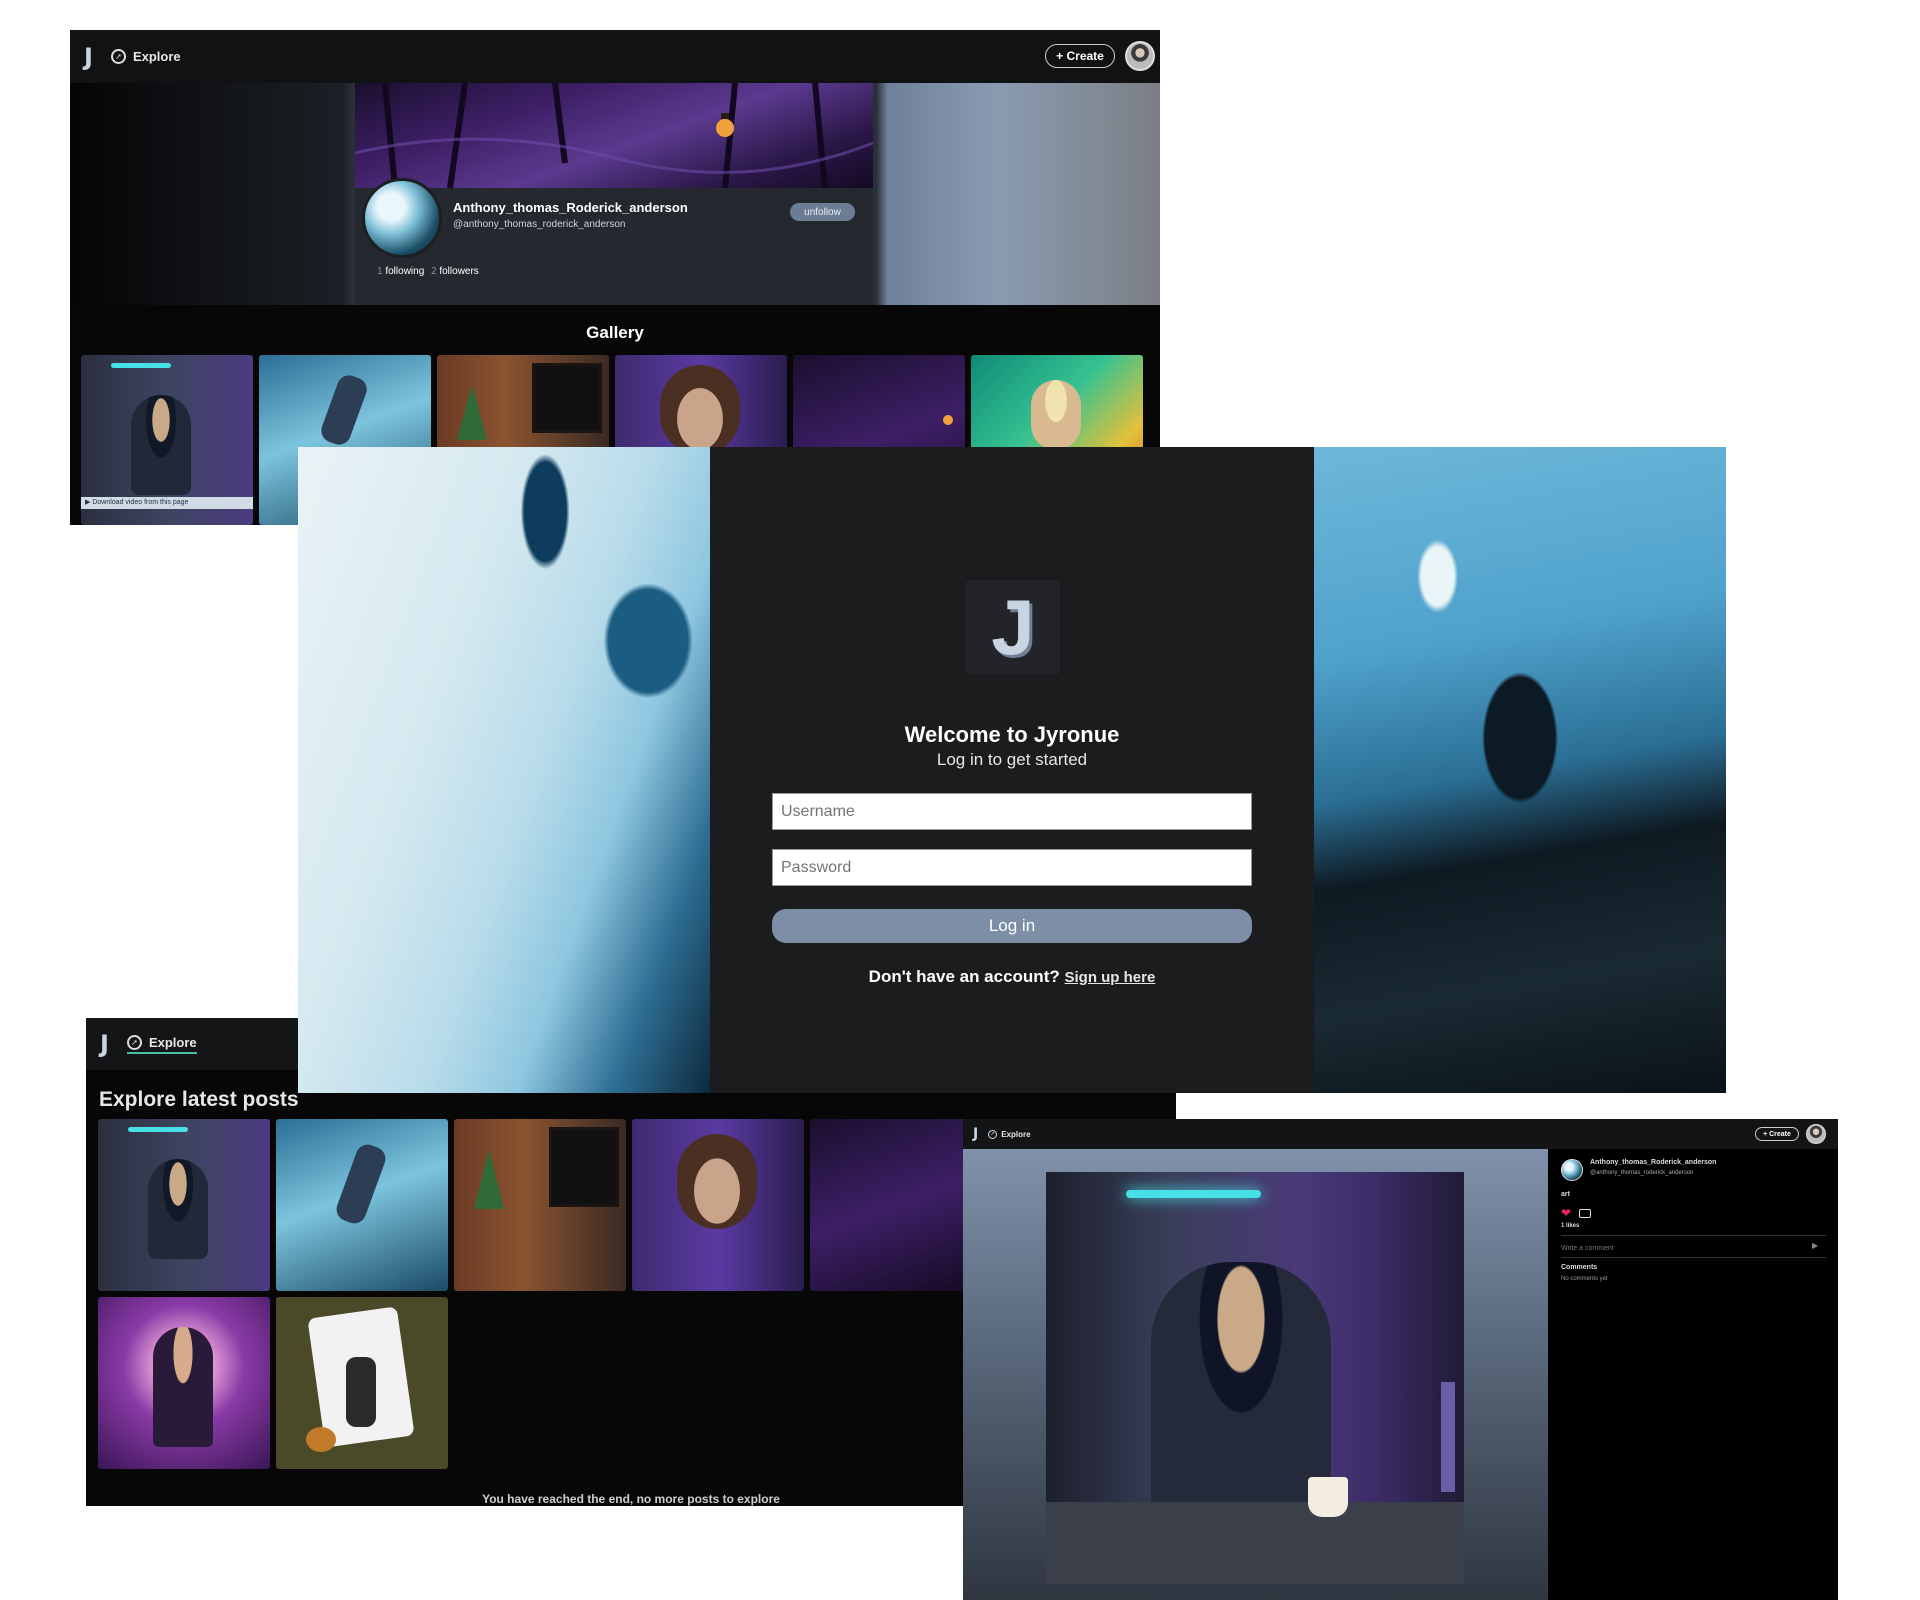 The height and width of the screenshot is (1600, 1920). What do you see at coordinates (1255, 1378) in the screenshot?
I see `post-image` at bounding box center [1255, 1378].